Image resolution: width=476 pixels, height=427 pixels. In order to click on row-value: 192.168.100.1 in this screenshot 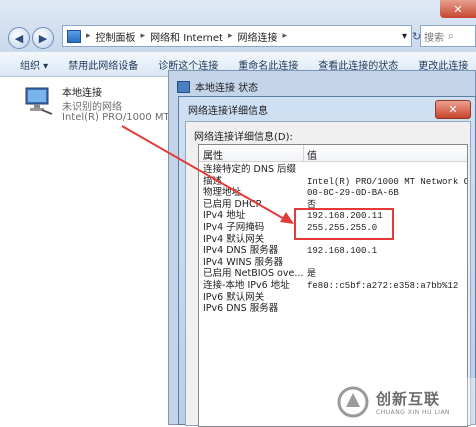, I will do `click(342, 251)`.